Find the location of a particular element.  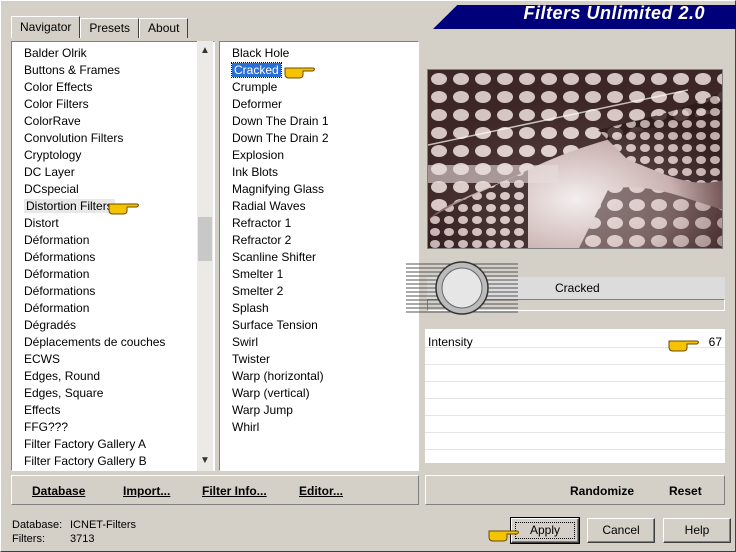

randomize-button: Randomize is located at coordinates (602, 491).